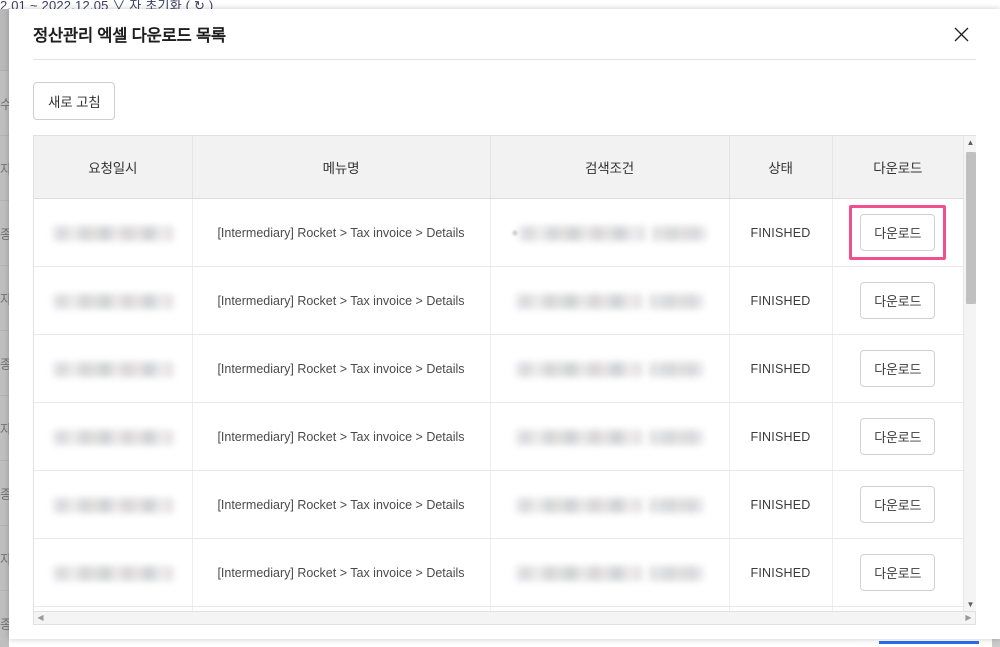 The width and height of the screenshot is (1000, 647). I want to click on scroll-left-icon: ◀, so click(40, 617).